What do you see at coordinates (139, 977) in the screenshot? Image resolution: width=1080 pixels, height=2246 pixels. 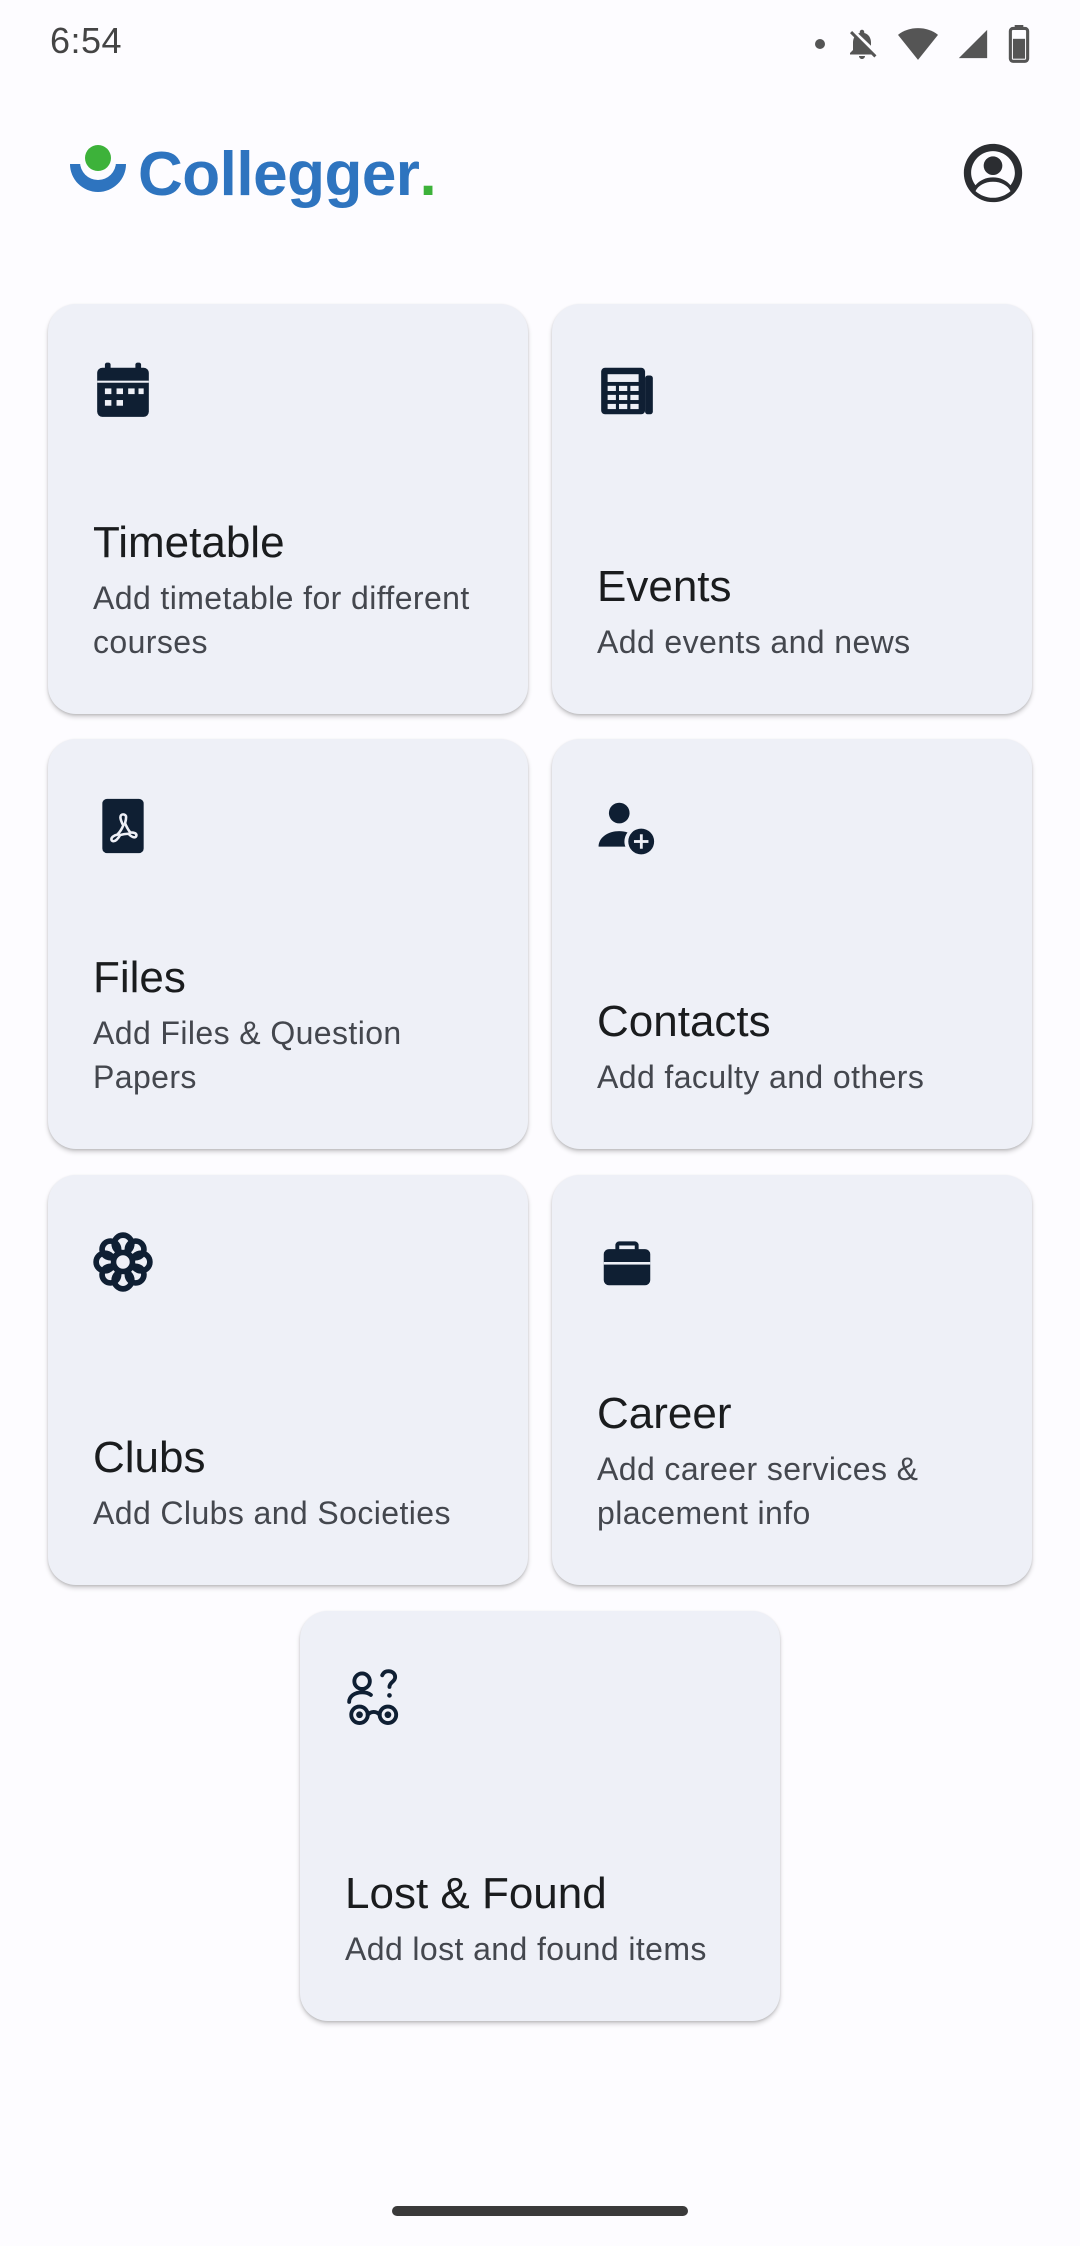 I see `card-title: Files` at bounding box center [139, 977].